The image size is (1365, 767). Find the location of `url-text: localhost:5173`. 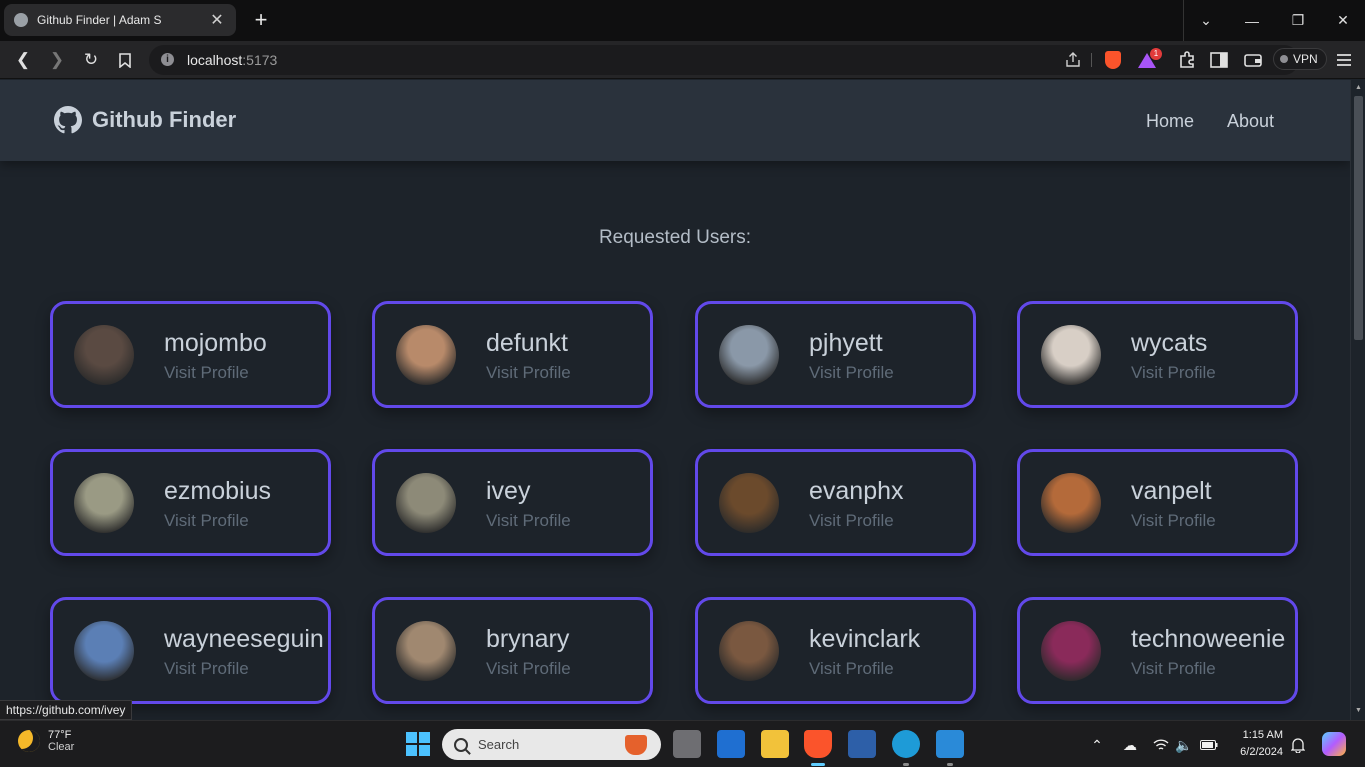

url-text: localhost:5173 is located at coordinates (232, 60).